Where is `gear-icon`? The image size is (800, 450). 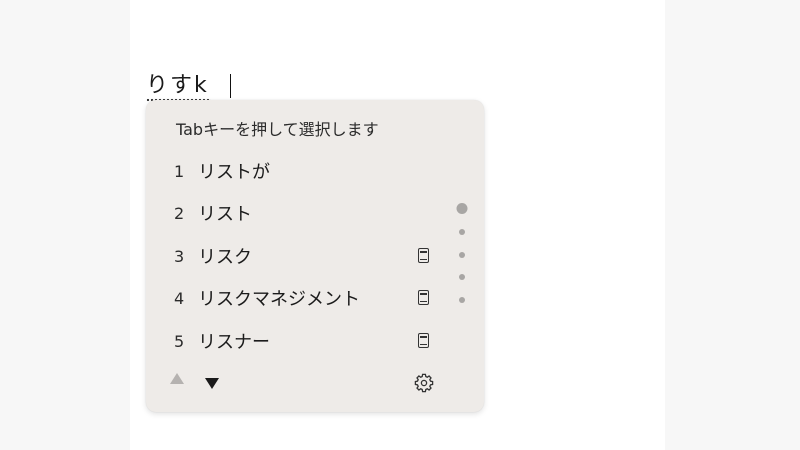
gear-icon is located at coordinates (424, 383).